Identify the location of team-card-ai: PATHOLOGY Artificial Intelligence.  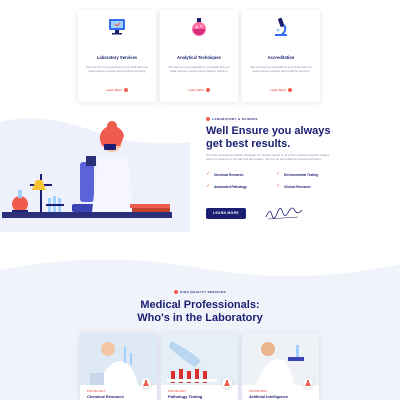
(280, 366).